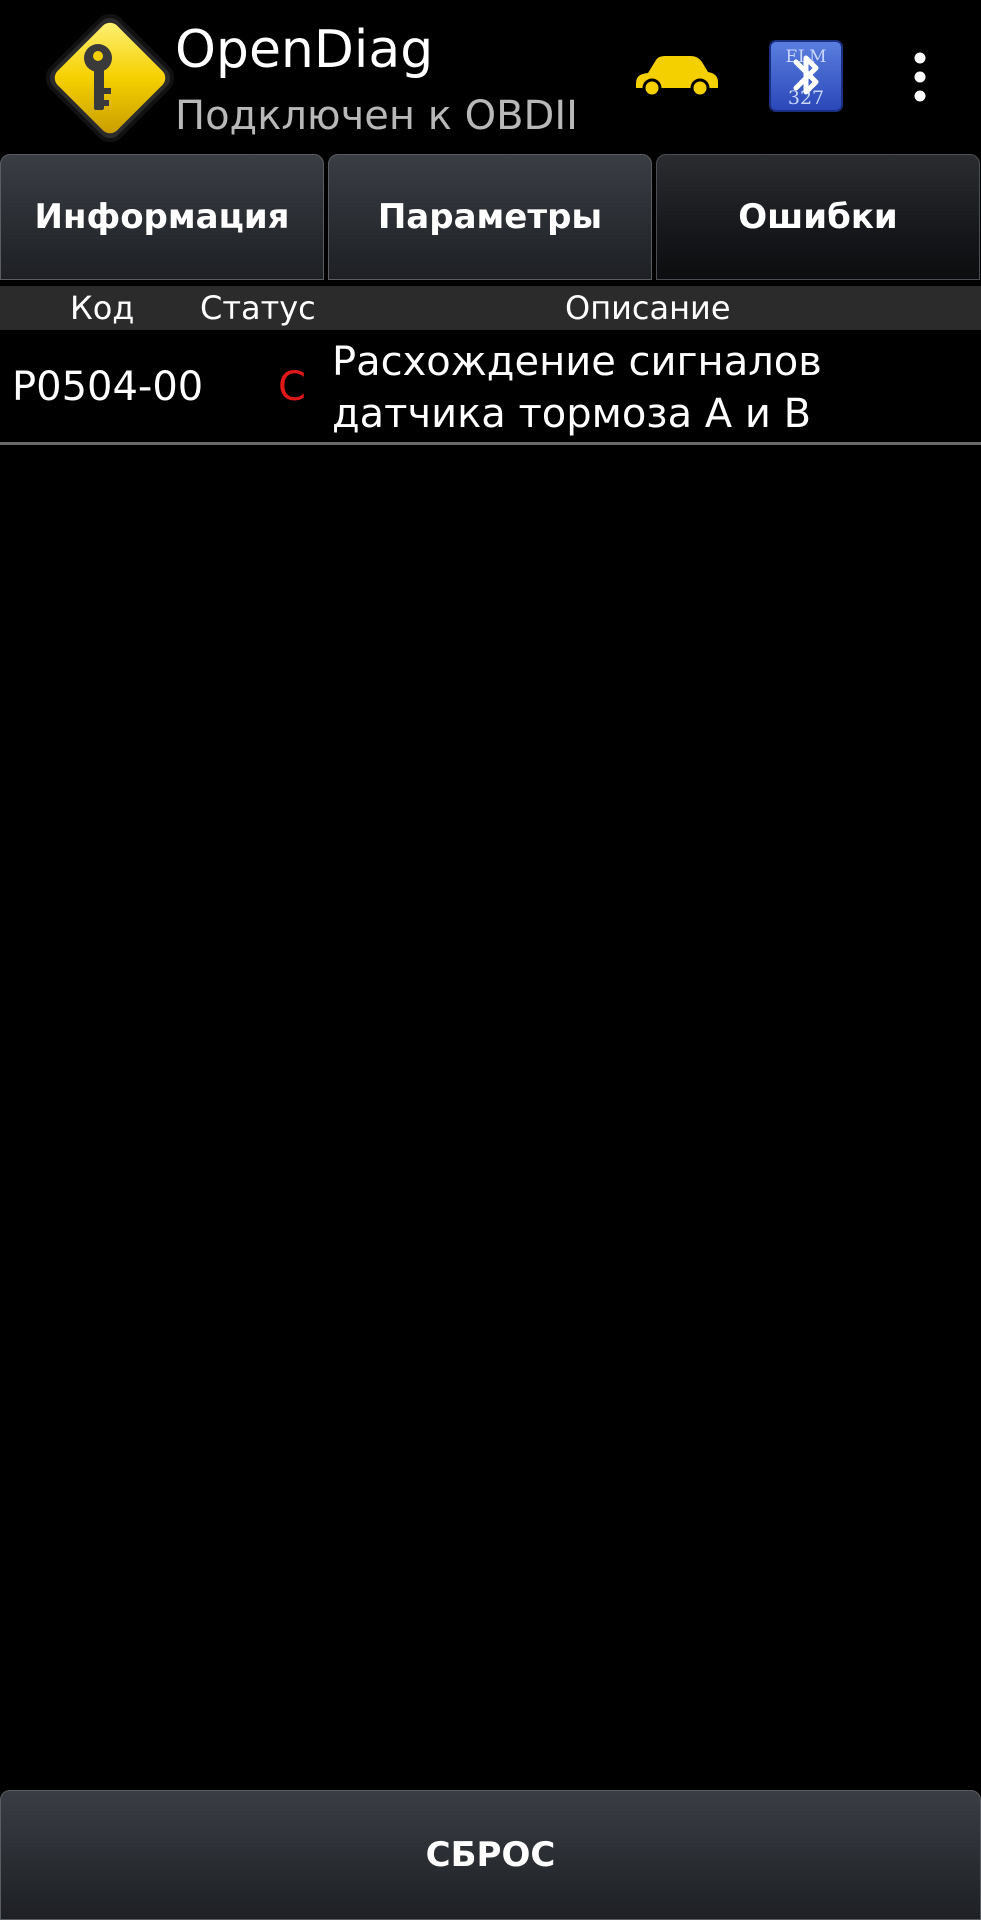  What do you see at coordinates (920, 78) in the screenshot?
I see `overflow-menu-icon` at bounding box center [920, 78].